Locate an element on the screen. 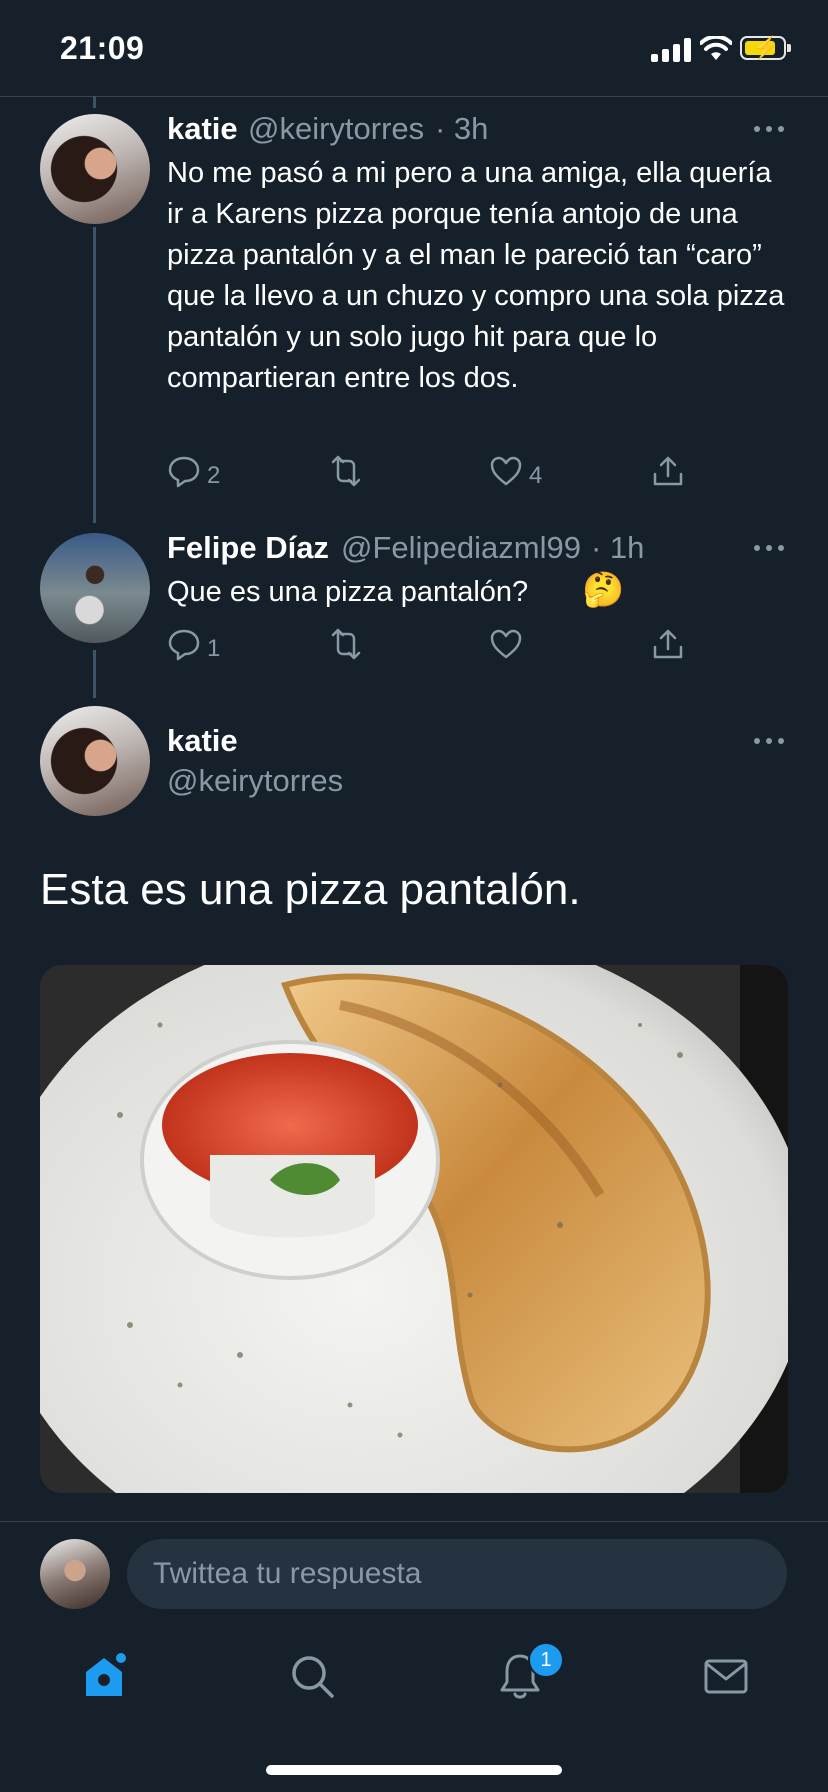  tweet-author-handle: @Felipediazml99 is located at coordinates (461, 548).